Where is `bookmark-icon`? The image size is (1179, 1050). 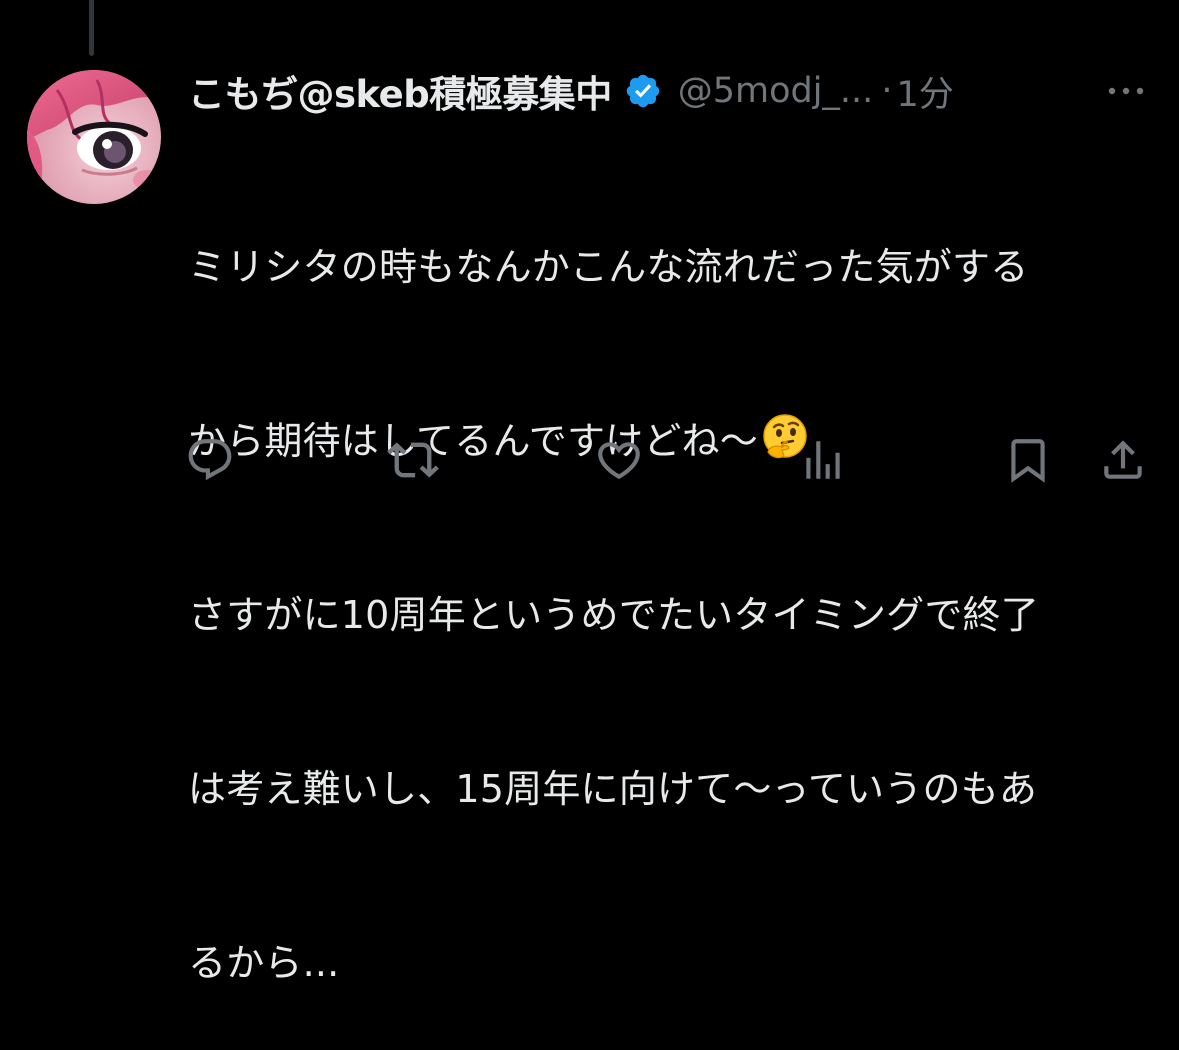
bookmark-icon is located at coordinates (1028, 461).